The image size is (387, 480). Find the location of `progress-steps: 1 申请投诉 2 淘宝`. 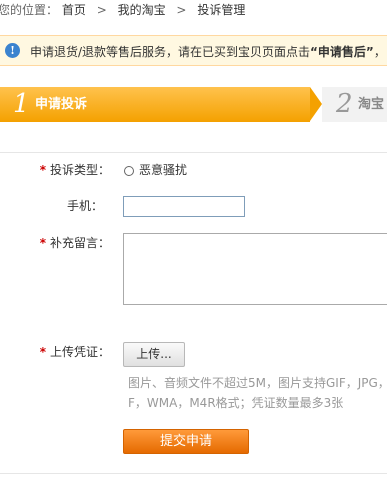

progress-steps: 1 申请投诉 2 淘宝 is located at coordinates (193, 104).